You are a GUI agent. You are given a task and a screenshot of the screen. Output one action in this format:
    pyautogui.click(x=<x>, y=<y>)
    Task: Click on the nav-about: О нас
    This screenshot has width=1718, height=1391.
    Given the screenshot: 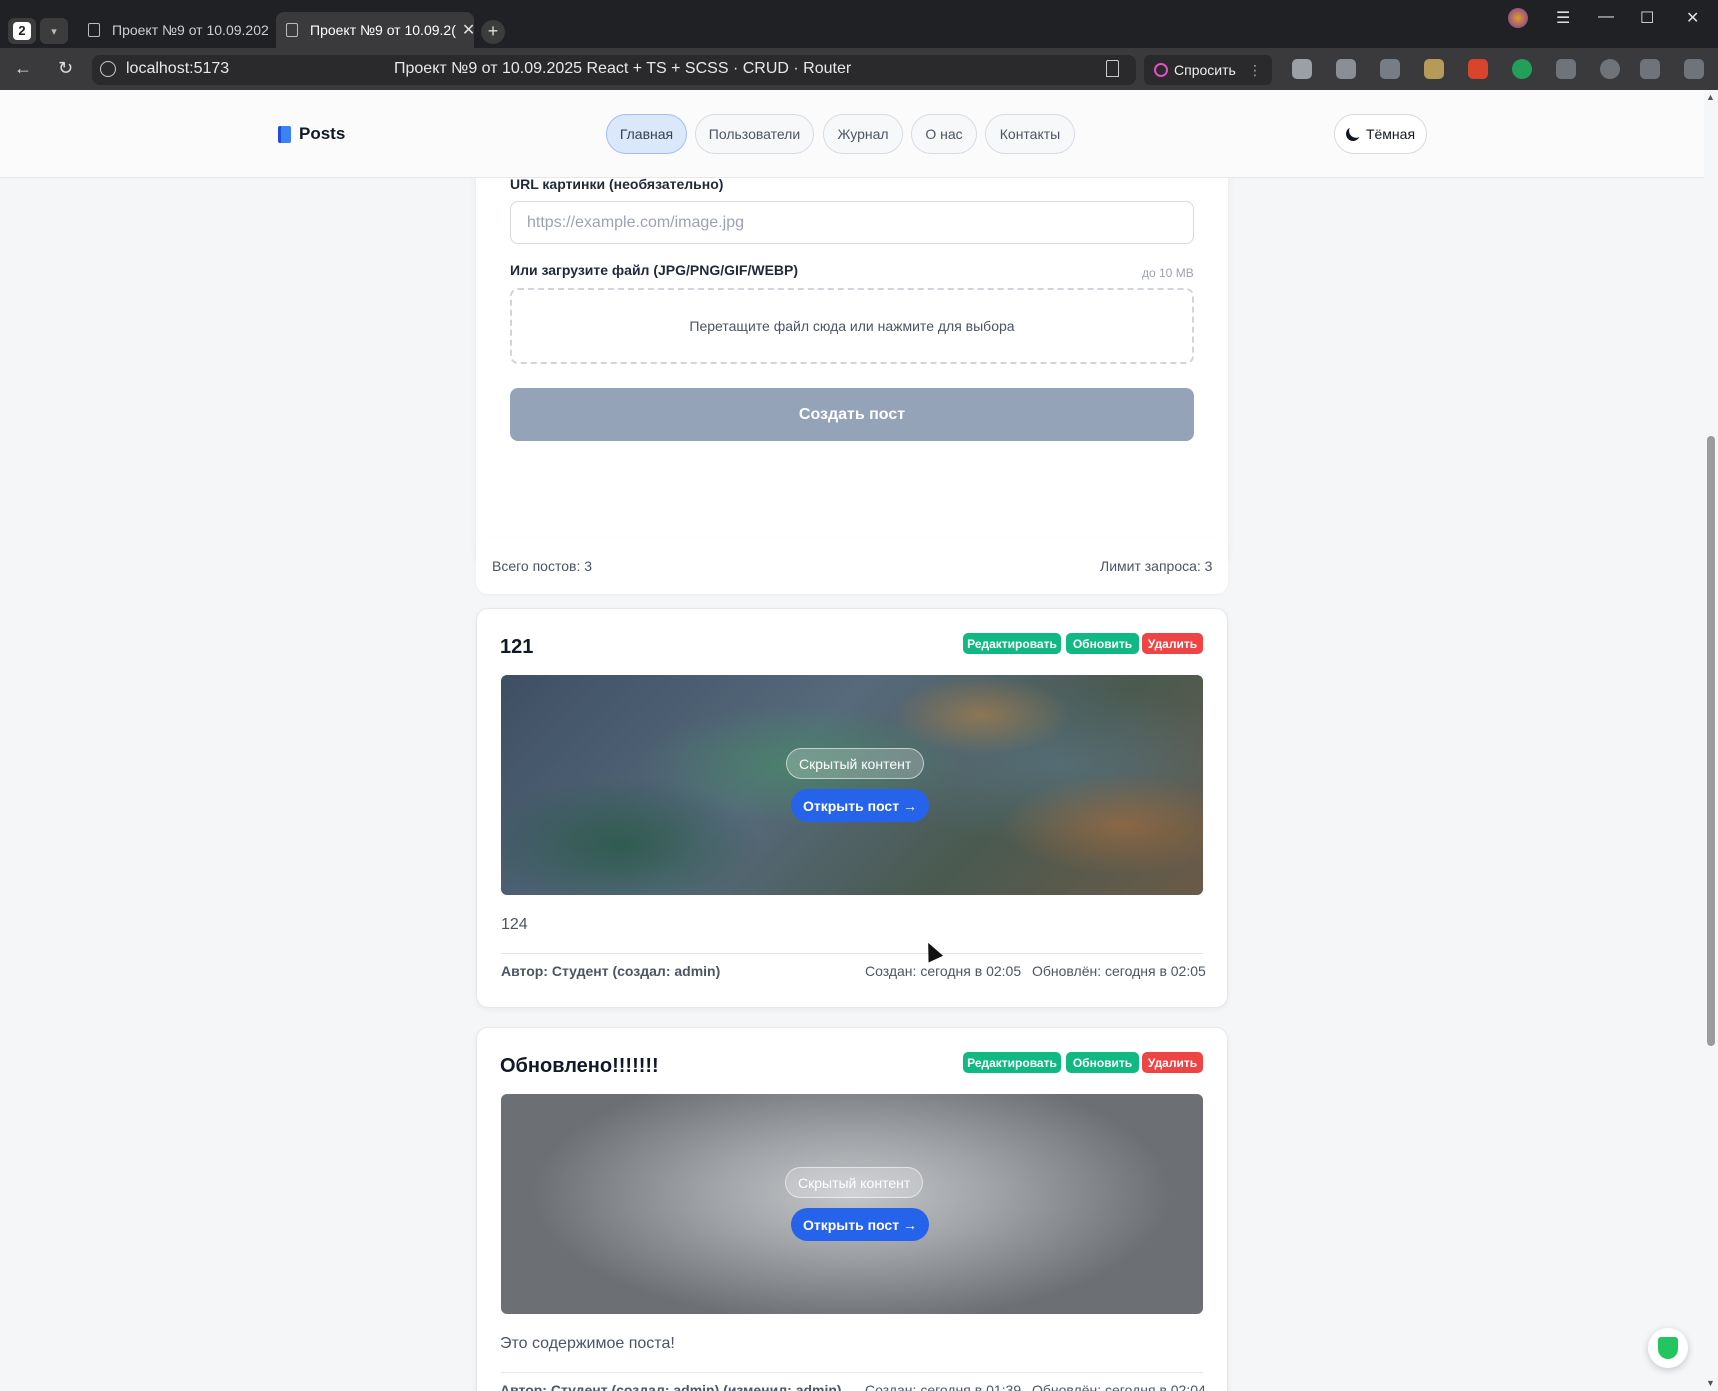 What is the action you would take?
    pyautogui.click(x=944, y=134)
    